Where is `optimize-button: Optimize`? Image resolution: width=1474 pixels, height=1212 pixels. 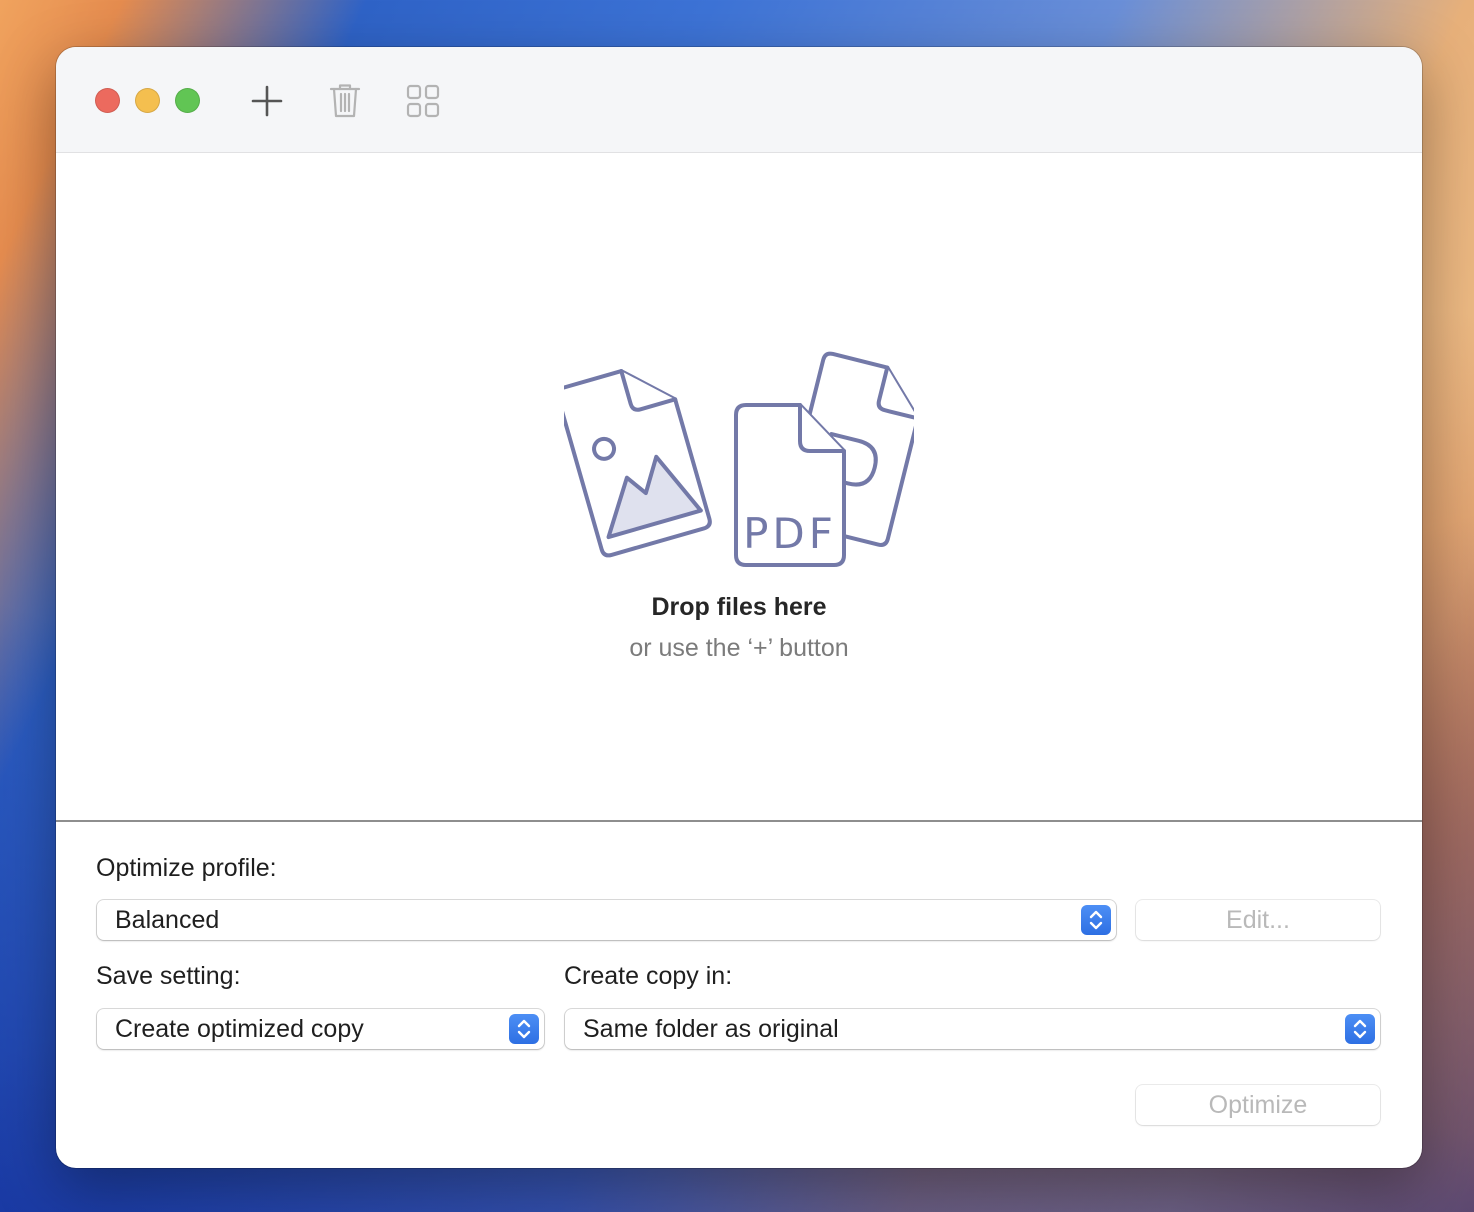 optimize-button: Optimize is located at coordinates (1258, 1105).